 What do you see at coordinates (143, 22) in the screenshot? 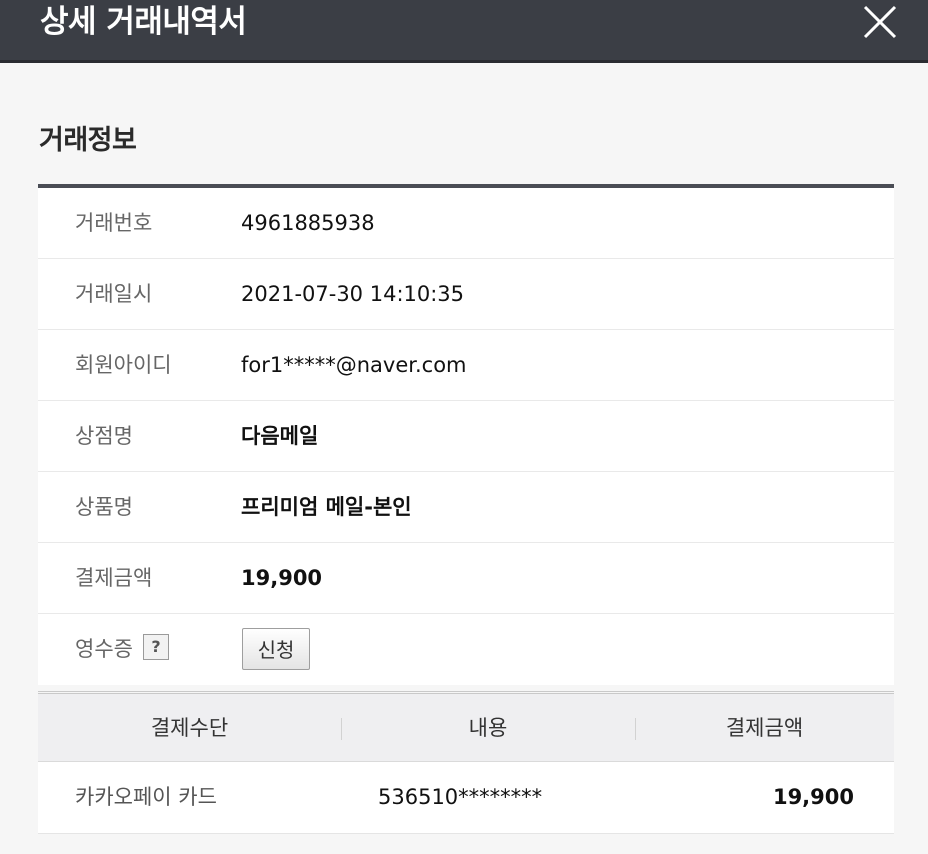
I see `window-title: 상세 거래내역서` at bounding box center [143, 22].